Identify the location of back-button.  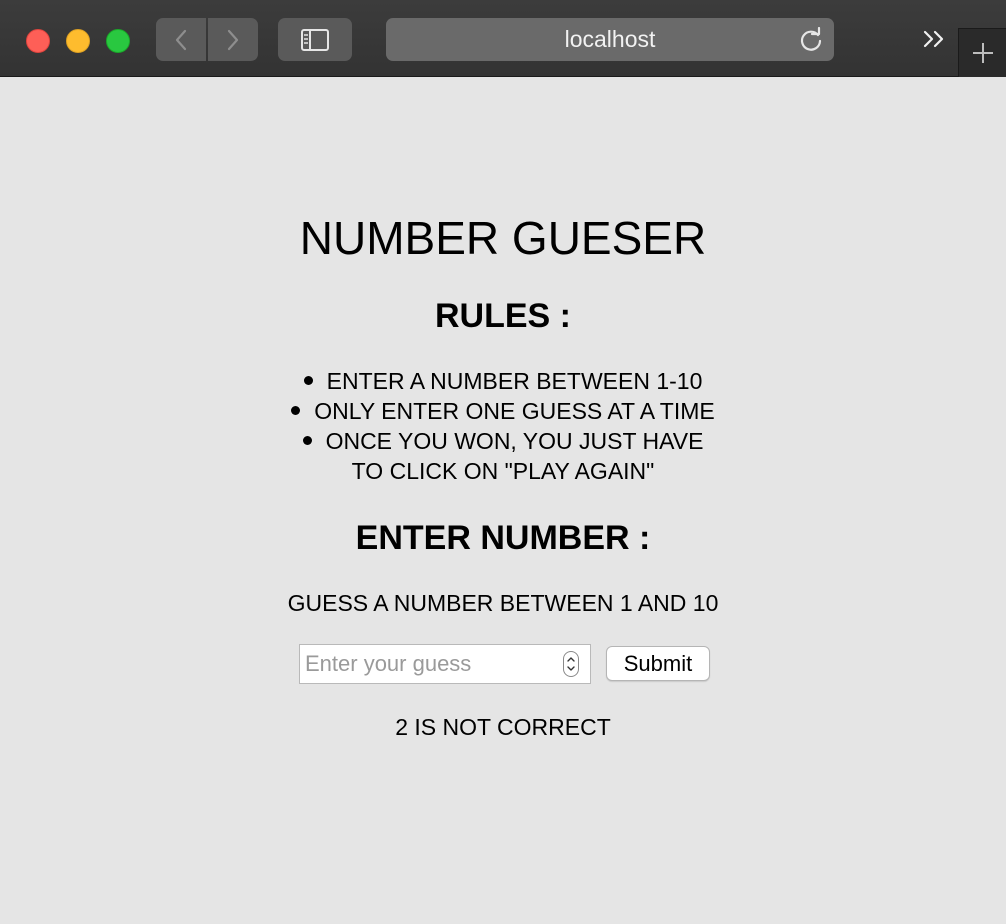
(181, 39).